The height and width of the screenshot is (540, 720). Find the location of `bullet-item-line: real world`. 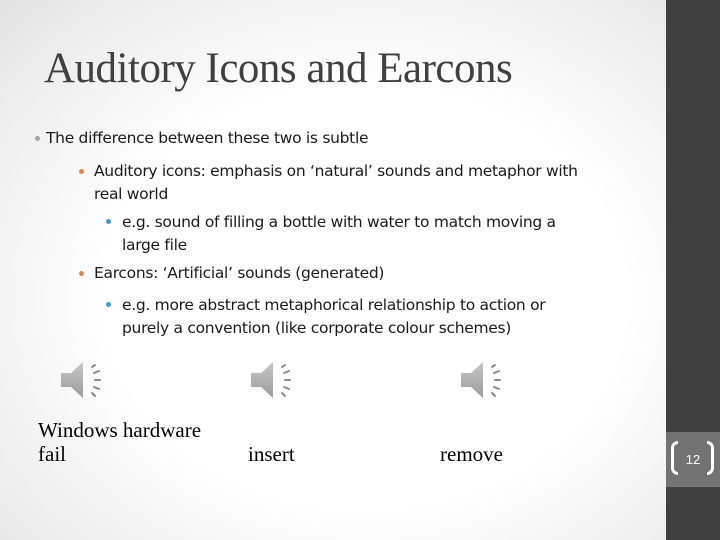

bullet-item-line: real world is located at coordinates (131, 194).